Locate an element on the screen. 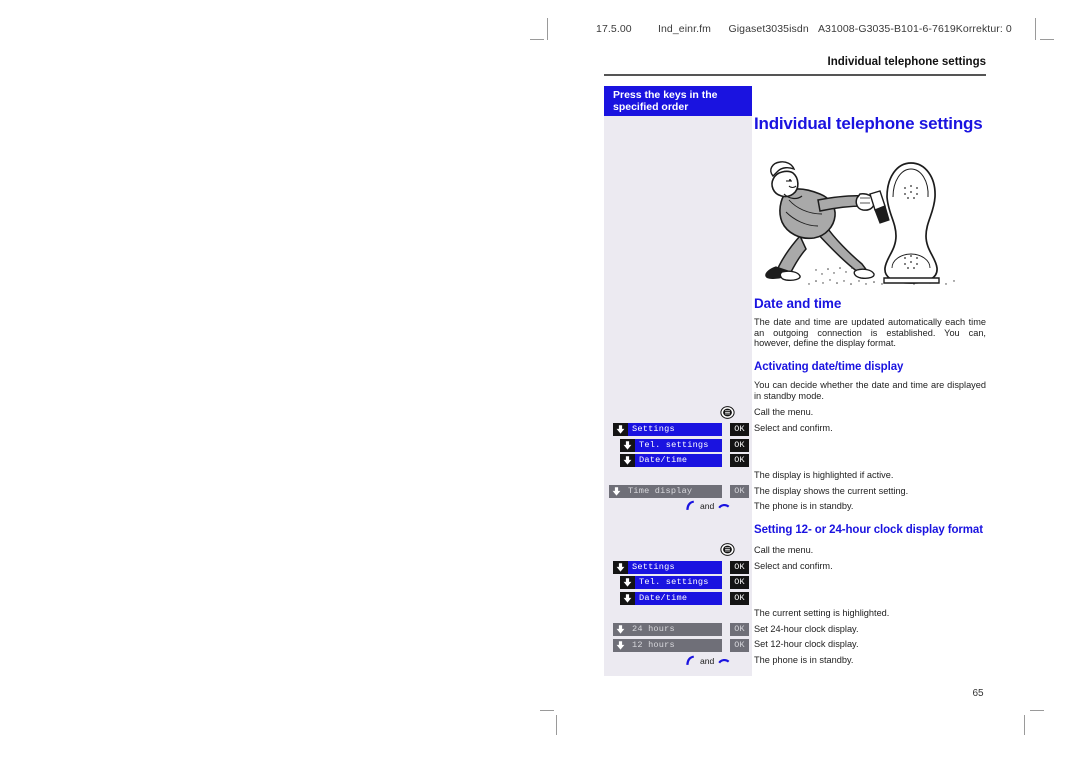 The width and height of the screenshot is (1080, 763). crop-mark-bottom-right-vertical is located at coordinates (1024, 725).